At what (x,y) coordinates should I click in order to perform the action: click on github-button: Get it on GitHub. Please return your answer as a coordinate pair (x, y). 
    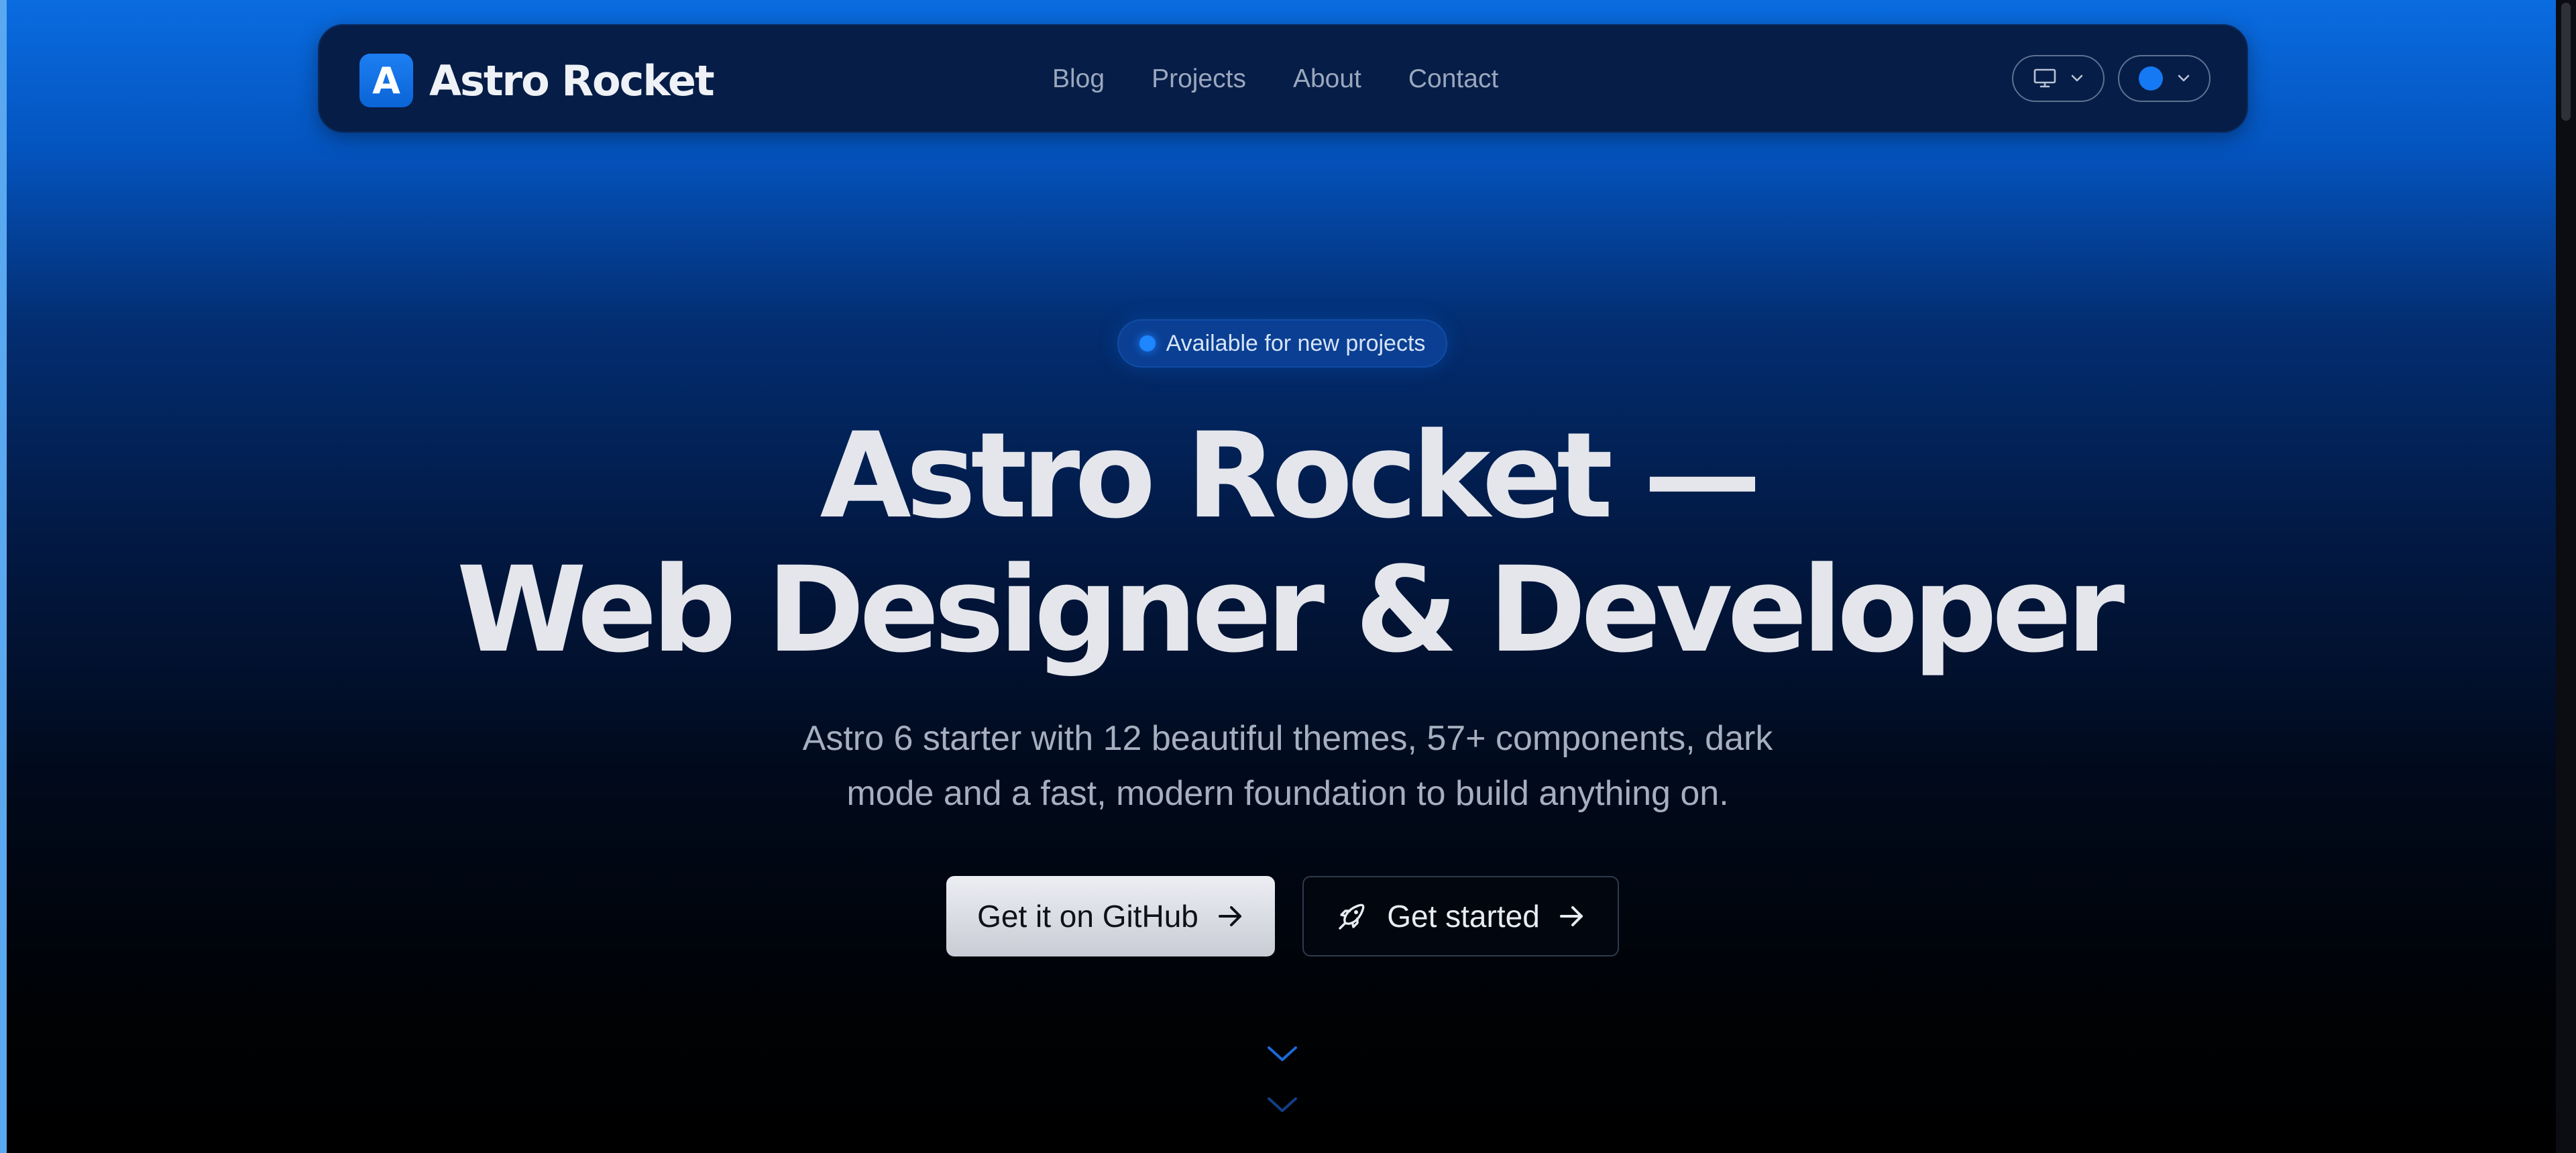
    Looking at the image, I should click on (1110, 916).